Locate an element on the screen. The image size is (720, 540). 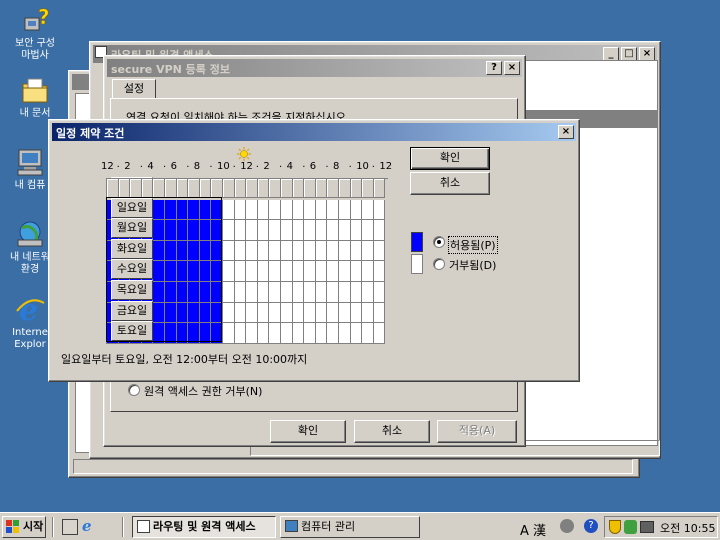
tab-settings: 설정 is located at coordinates (134, 89).